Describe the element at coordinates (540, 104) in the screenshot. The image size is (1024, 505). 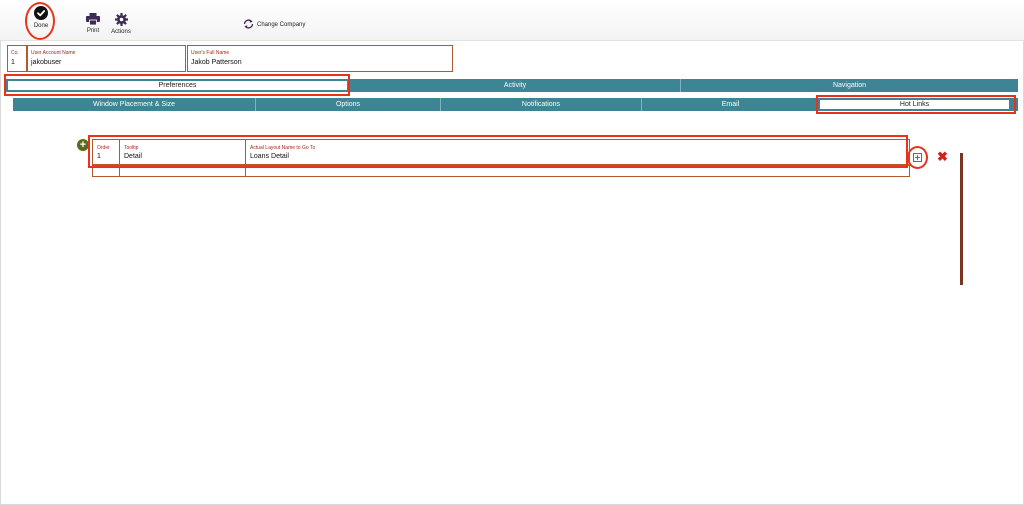
I see `tab-notifications: Notifications` at that location.